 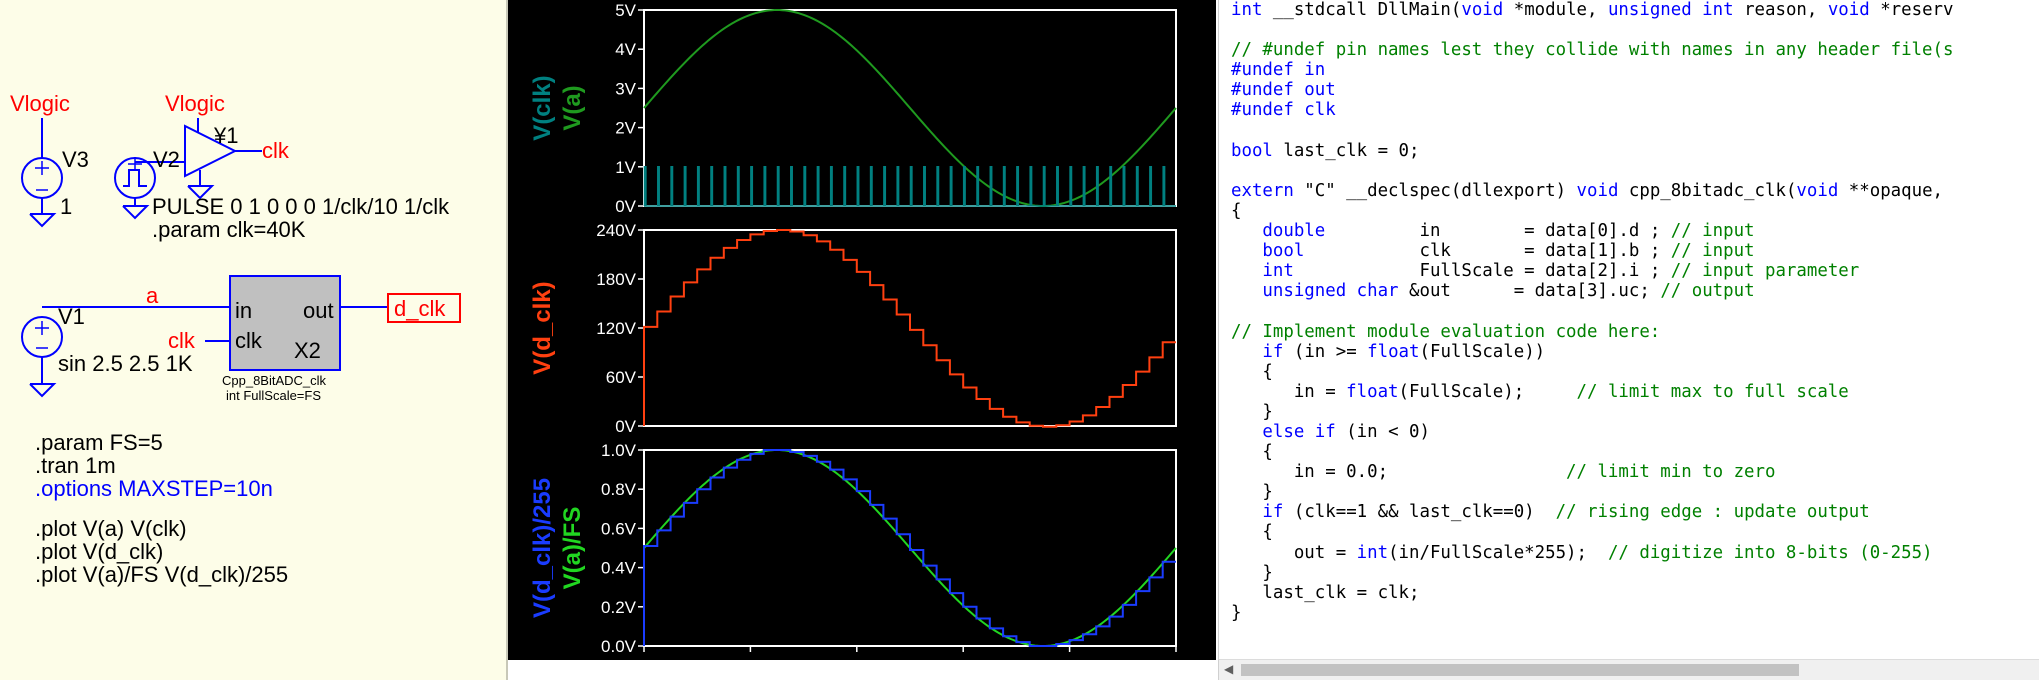 I want to click on code-token: #undef clk, so click(x=1283, y=110).